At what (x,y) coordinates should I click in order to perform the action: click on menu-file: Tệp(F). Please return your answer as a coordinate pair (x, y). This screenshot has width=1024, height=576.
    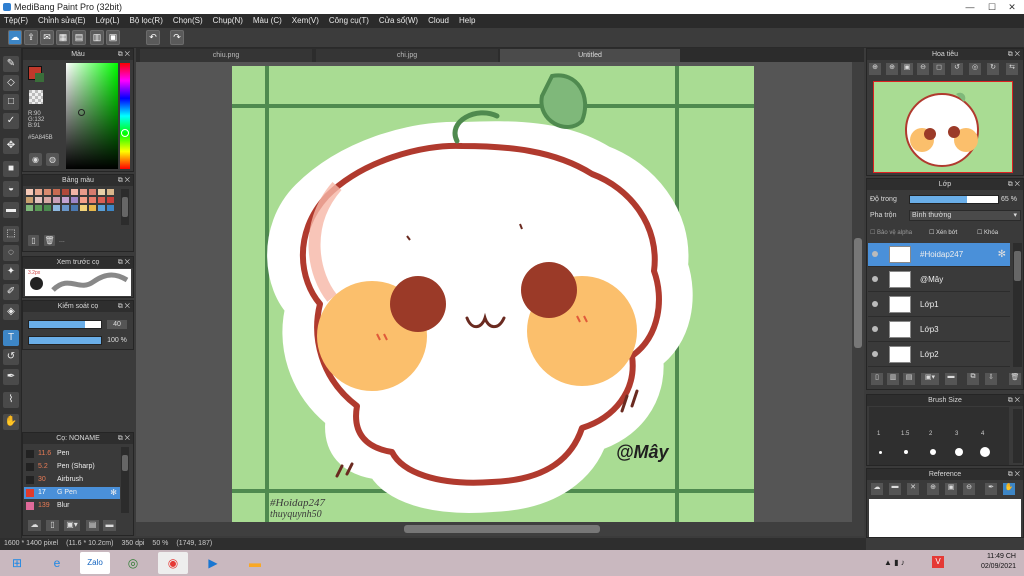
    Looking at the image, I should click on (16, 19).